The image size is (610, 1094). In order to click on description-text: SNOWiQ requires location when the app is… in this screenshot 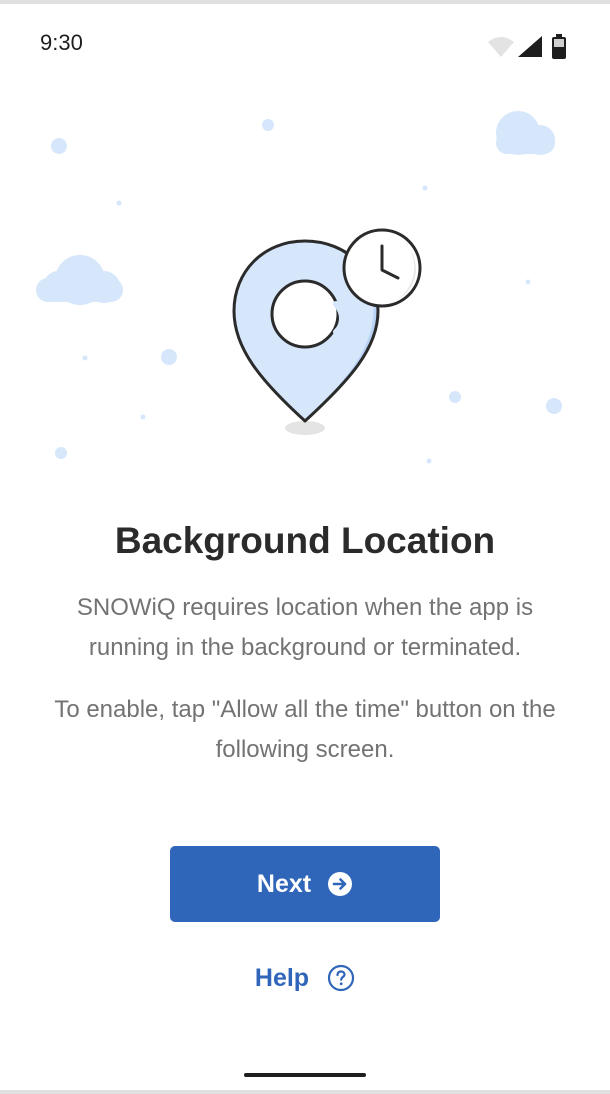, I will do `click(305, 627)`.